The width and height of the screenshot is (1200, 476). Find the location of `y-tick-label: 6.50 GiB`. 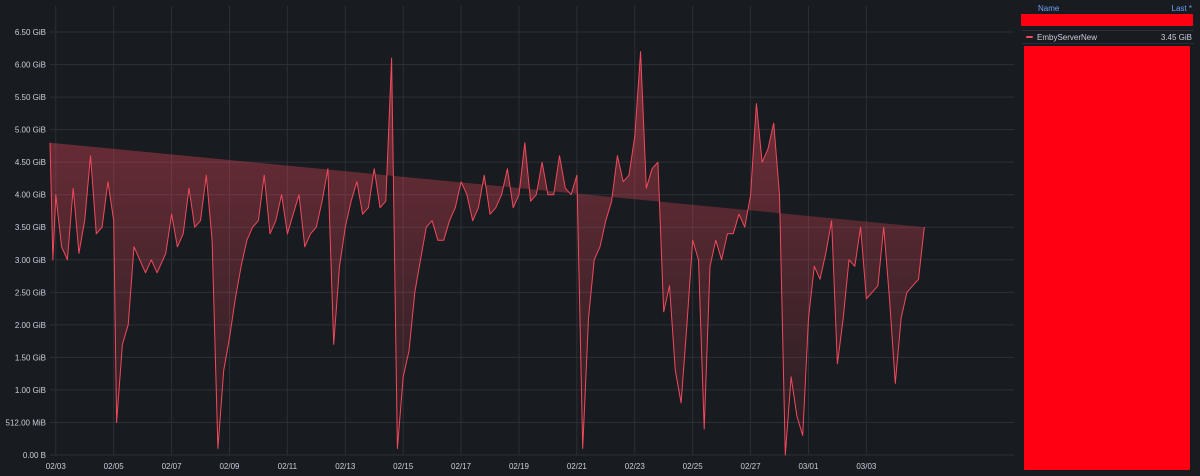

y-tick-label: 6.50 GiB is located at coordinates (30, 32).